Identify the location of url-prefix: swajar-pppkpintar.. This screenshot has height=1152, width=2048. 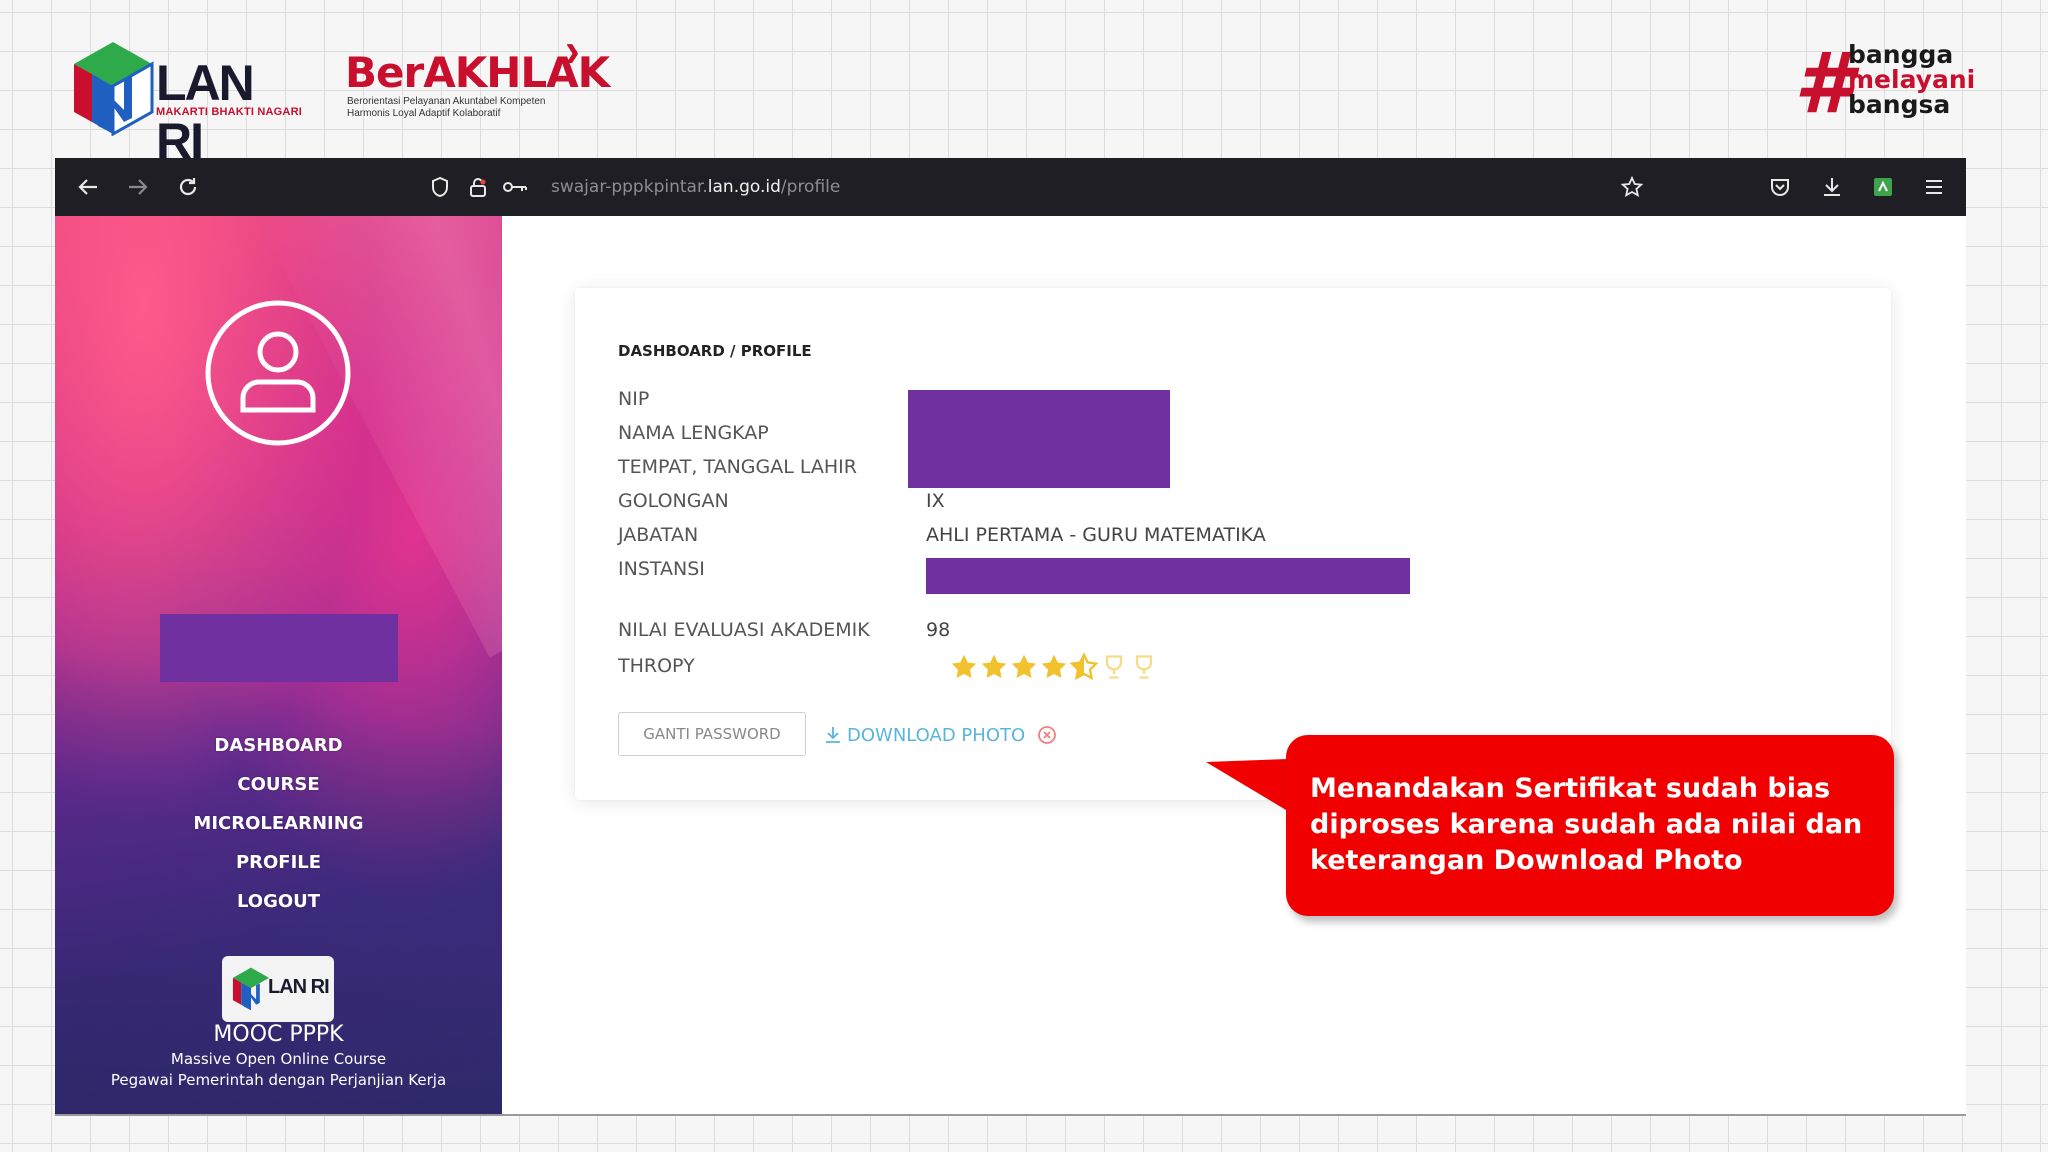
(629, 187).